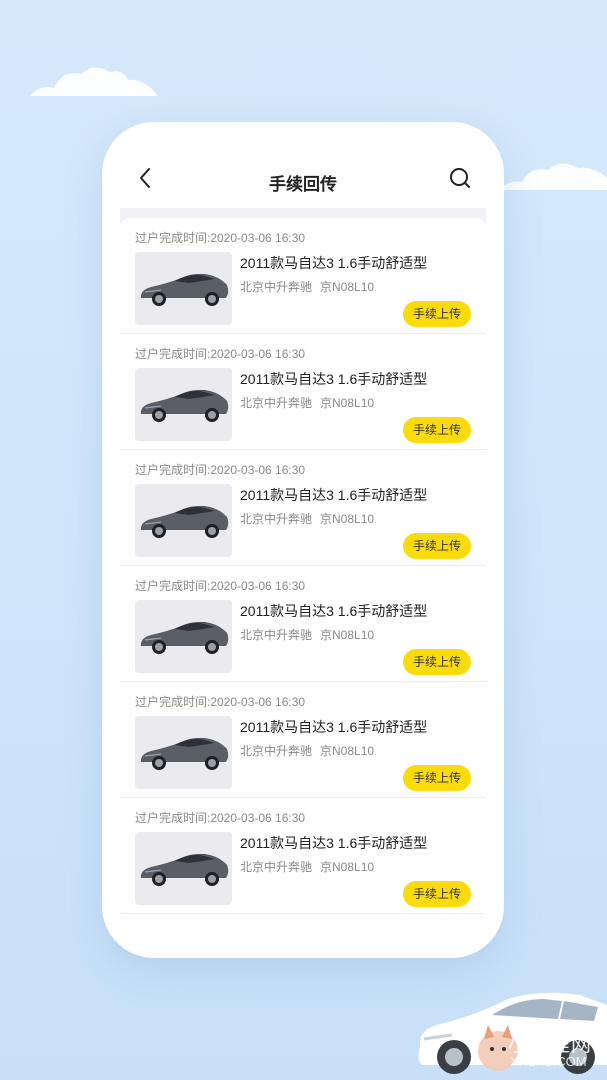 The image size is (607, 1080). I want to click on navigation-bar: 手续回传, so click(303, 176).